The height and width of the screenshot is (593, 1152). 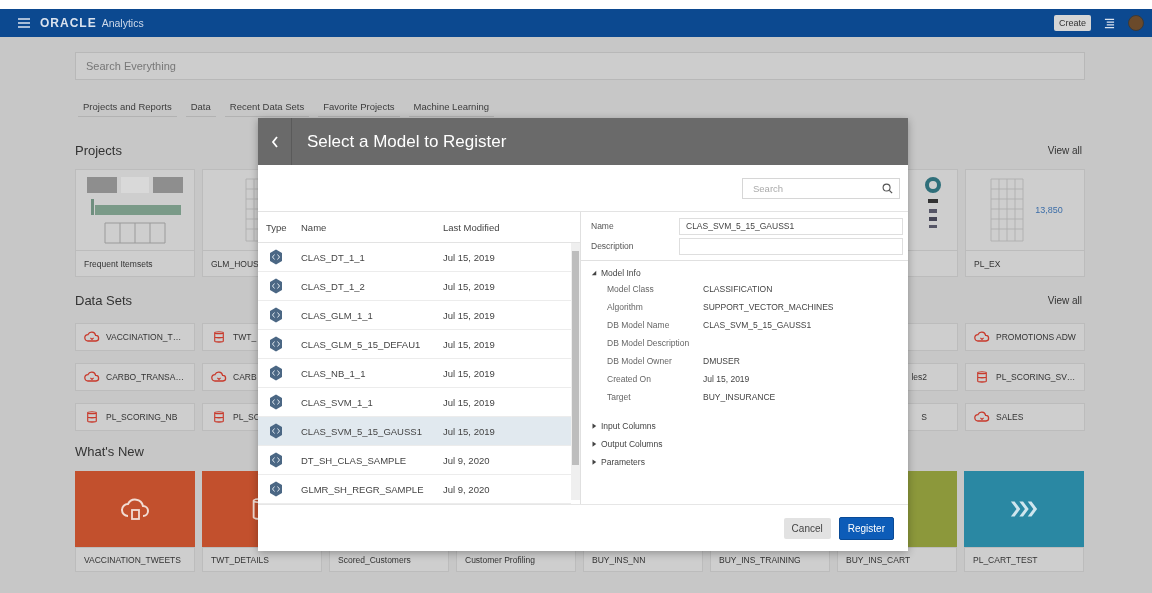 I want to click on property-value: SUPPORT_VECTOR_MACHINES, so click(x=768, y=307).